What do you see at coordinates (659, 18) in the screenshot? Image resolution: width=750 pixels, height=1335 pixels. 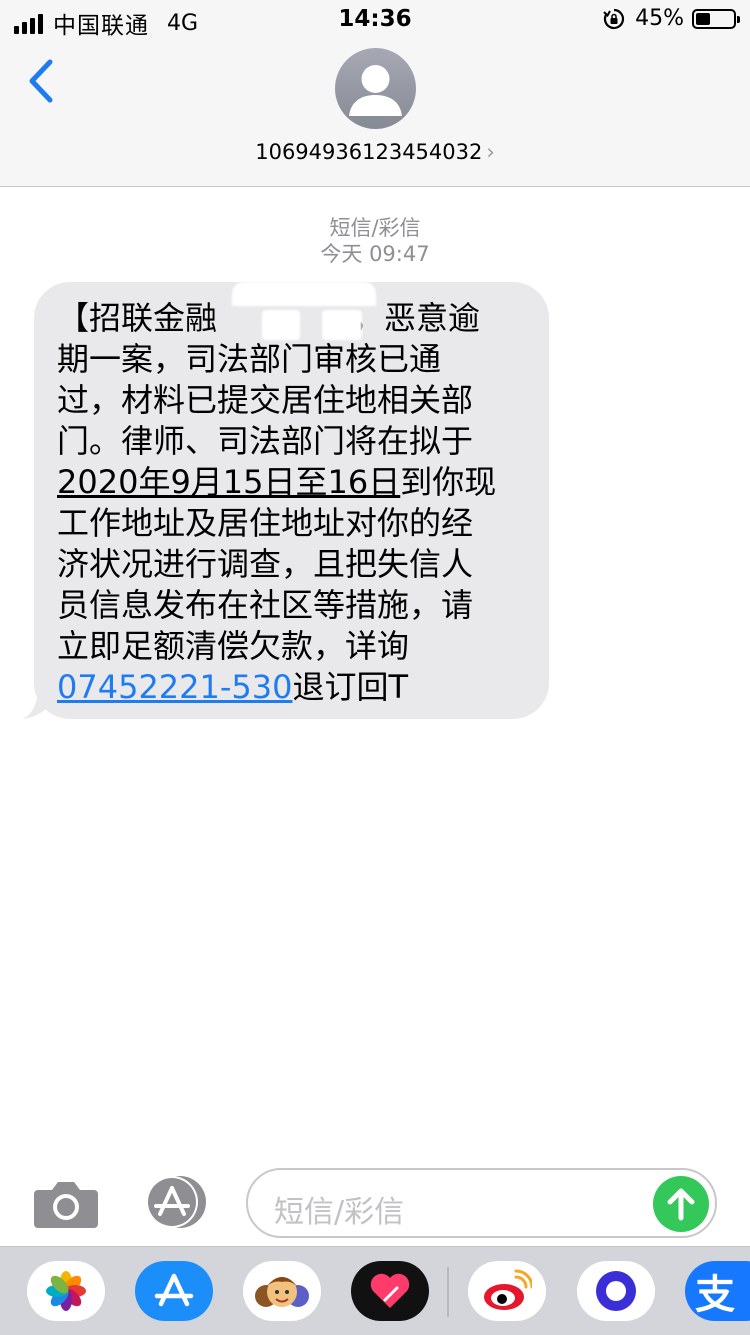 I see `battery-percentage: 45%` at bounding box center [659, 18].